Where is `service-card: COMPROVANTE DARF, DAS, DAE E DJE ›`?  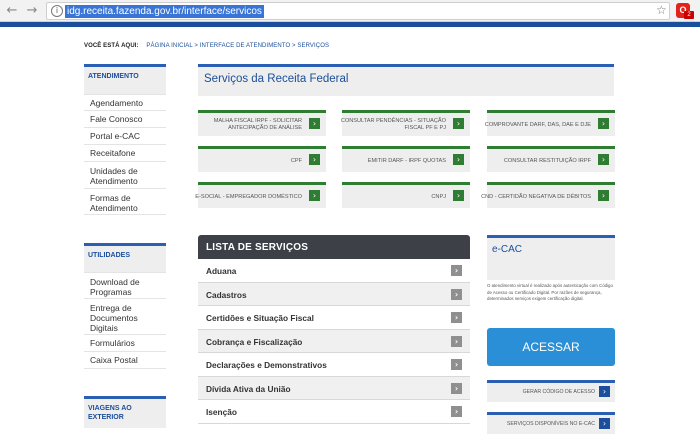 service-card: COMPROVANTE DARF, DAS, DAE E DJE › is located at coordinates (550, 123).